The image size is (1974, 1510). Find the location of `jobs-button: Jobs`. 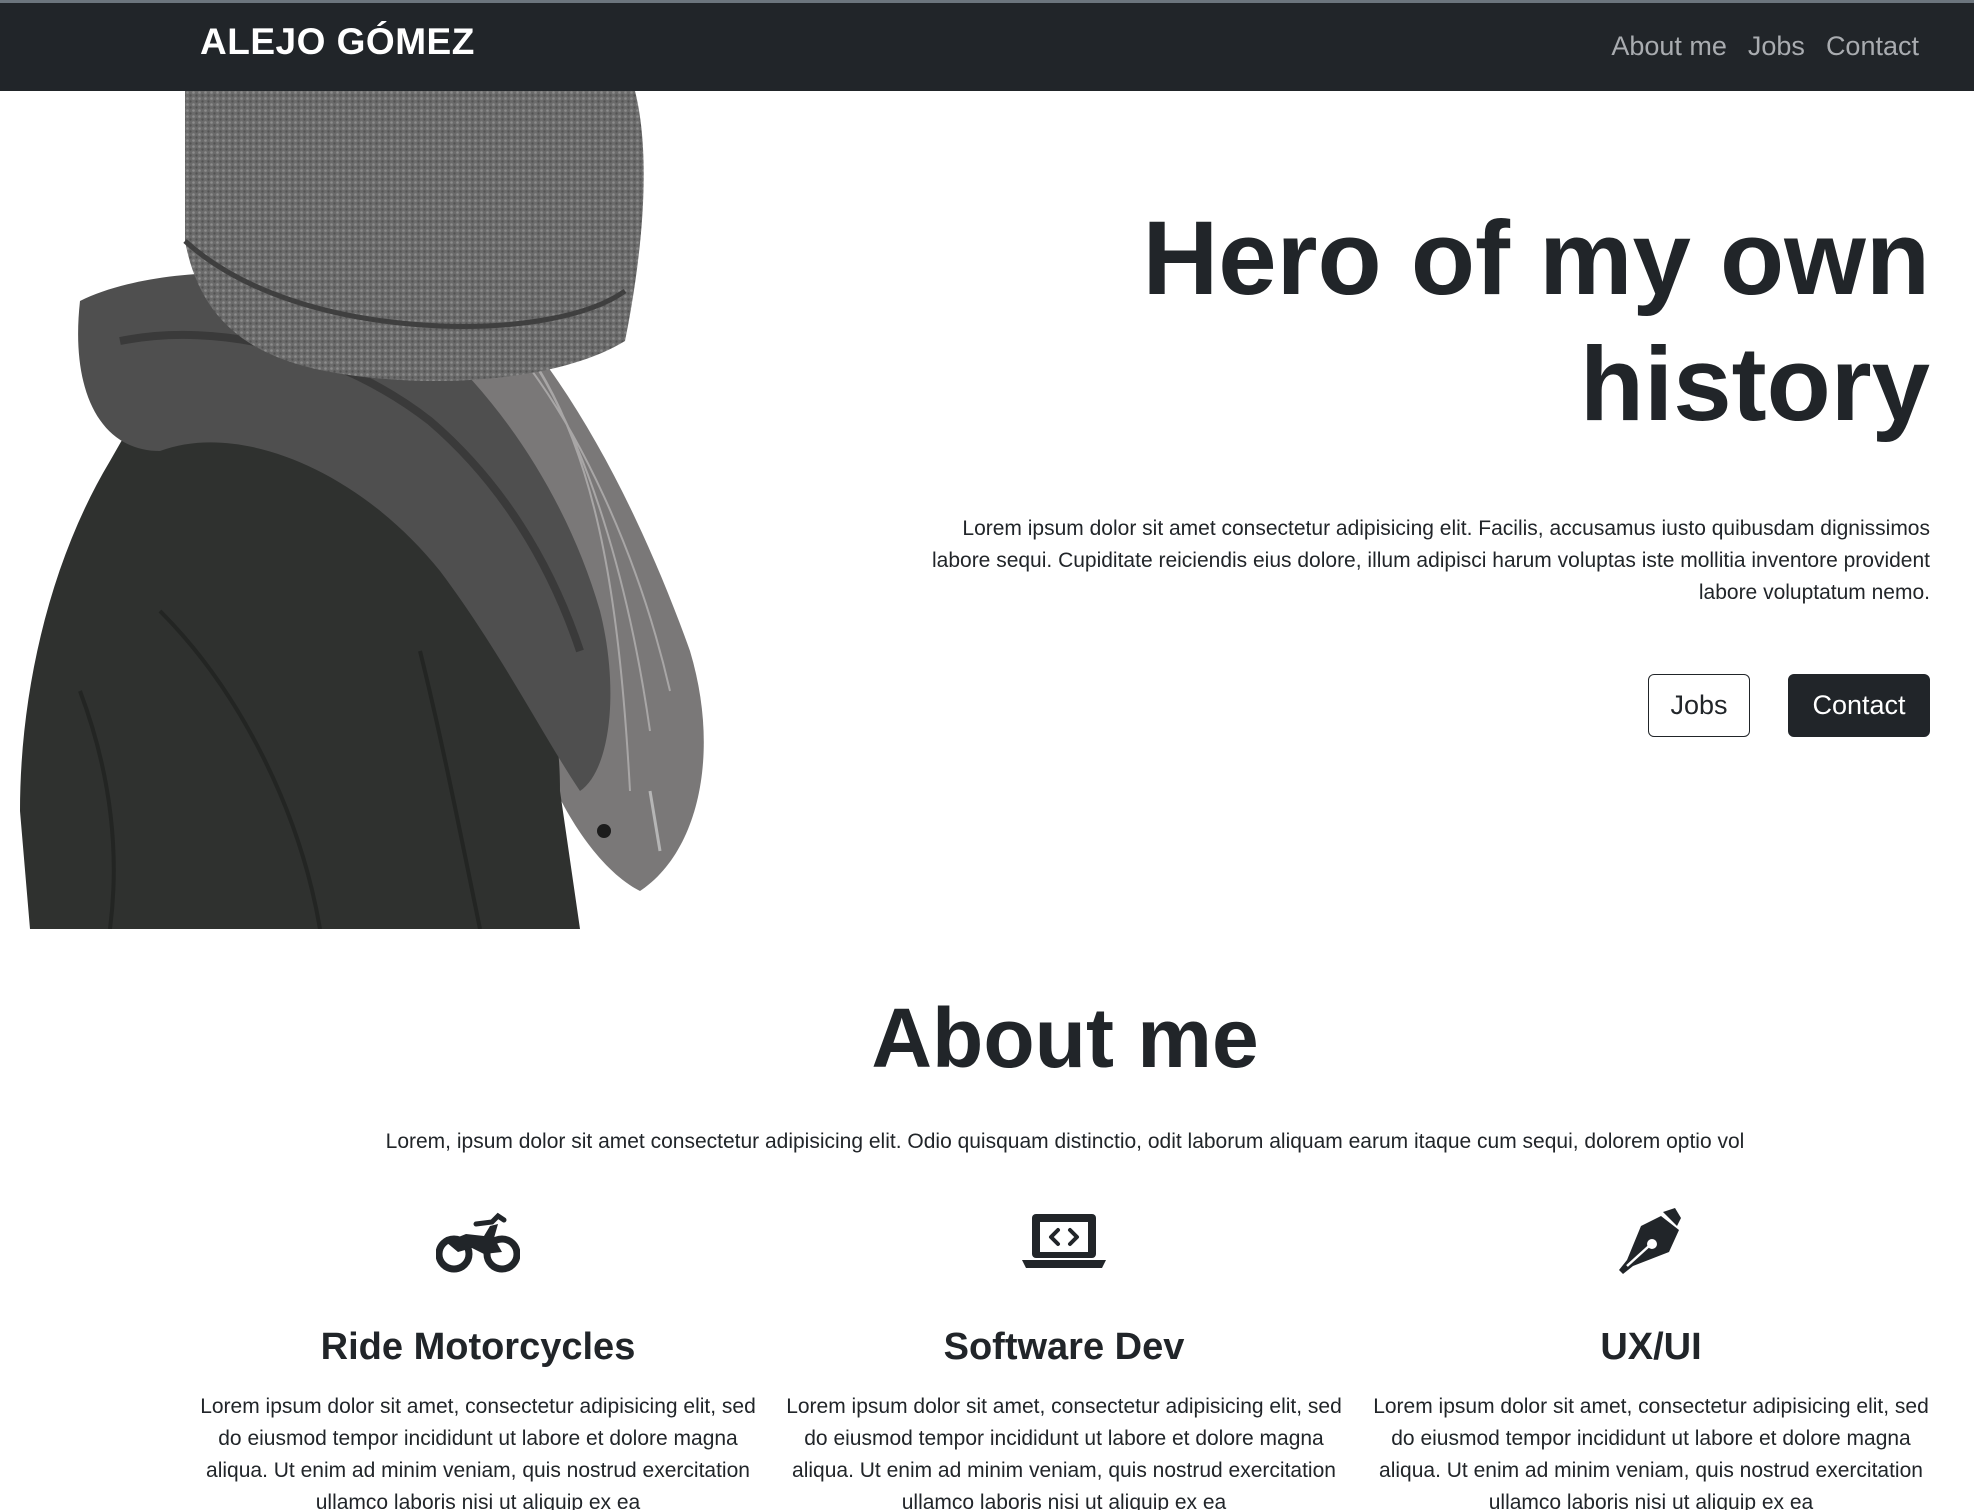

jobs-button: Jobs is located at coordinates (1699, 705).